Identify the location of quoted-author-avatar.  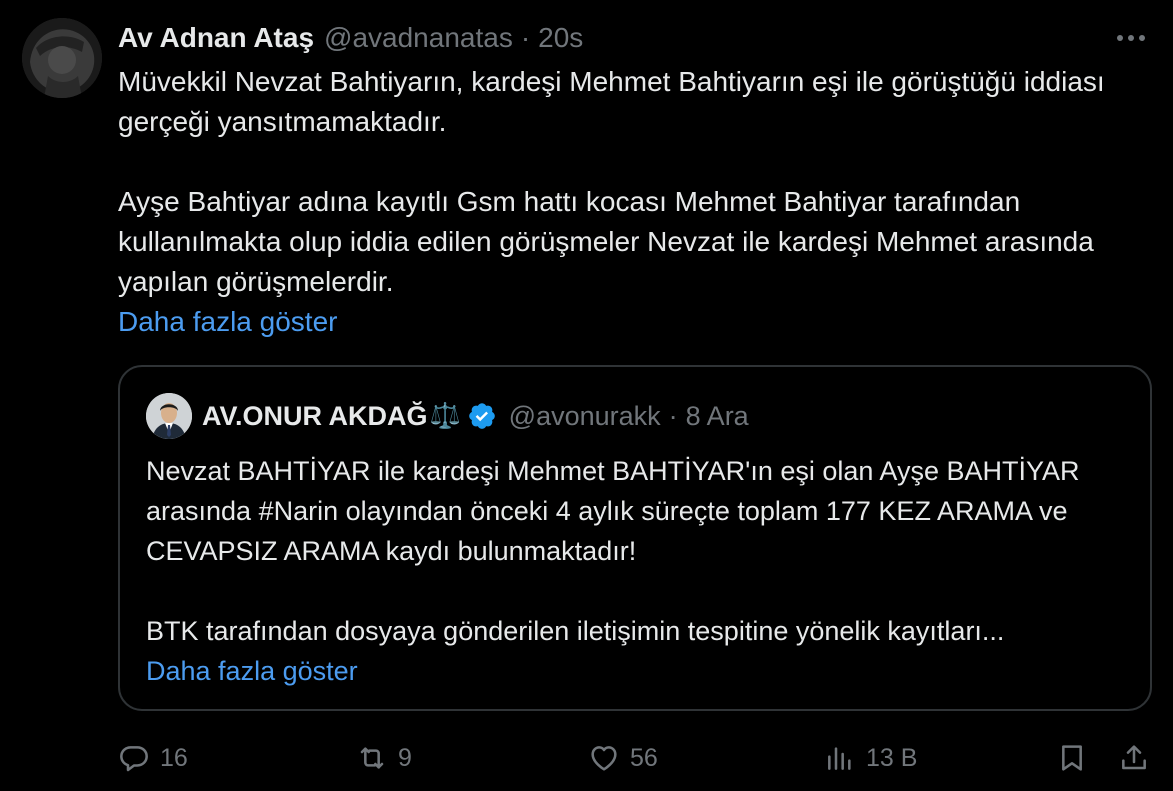
(169, 416).